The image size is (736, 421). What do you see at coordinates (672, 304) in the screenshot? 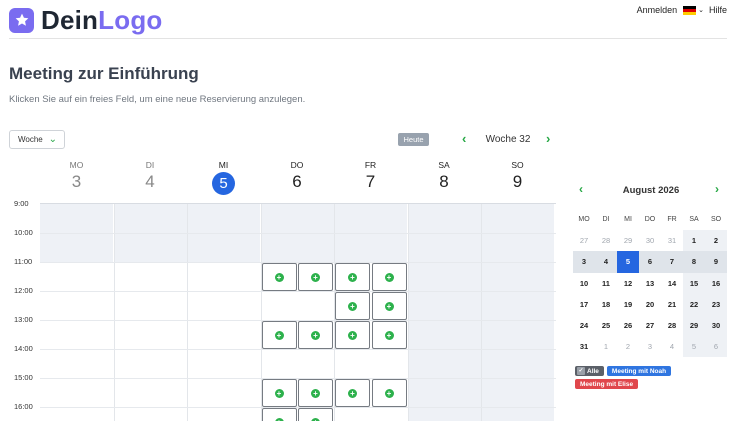
I see `mini-calendar-day: 21` at bounding box center [672, 304].